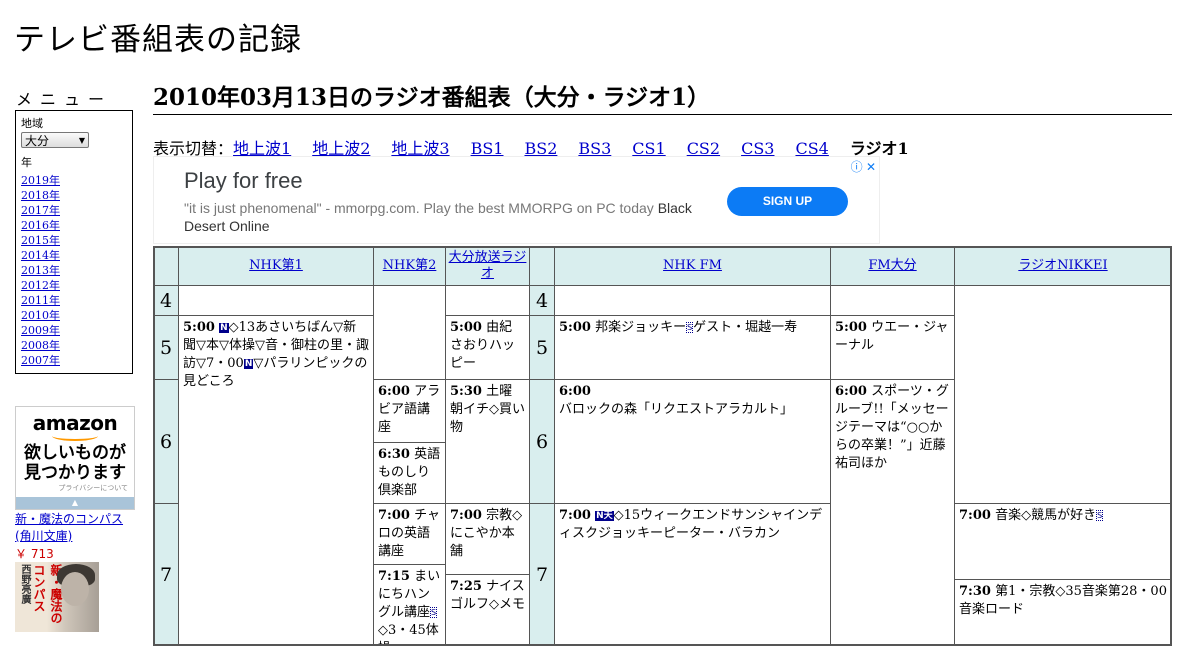 This screenshot has height=646, width=1200. Describe the element at coordinates (863, 166) in the screenshot. I see `ad-close-icon: ⓘ ✕` at that location.